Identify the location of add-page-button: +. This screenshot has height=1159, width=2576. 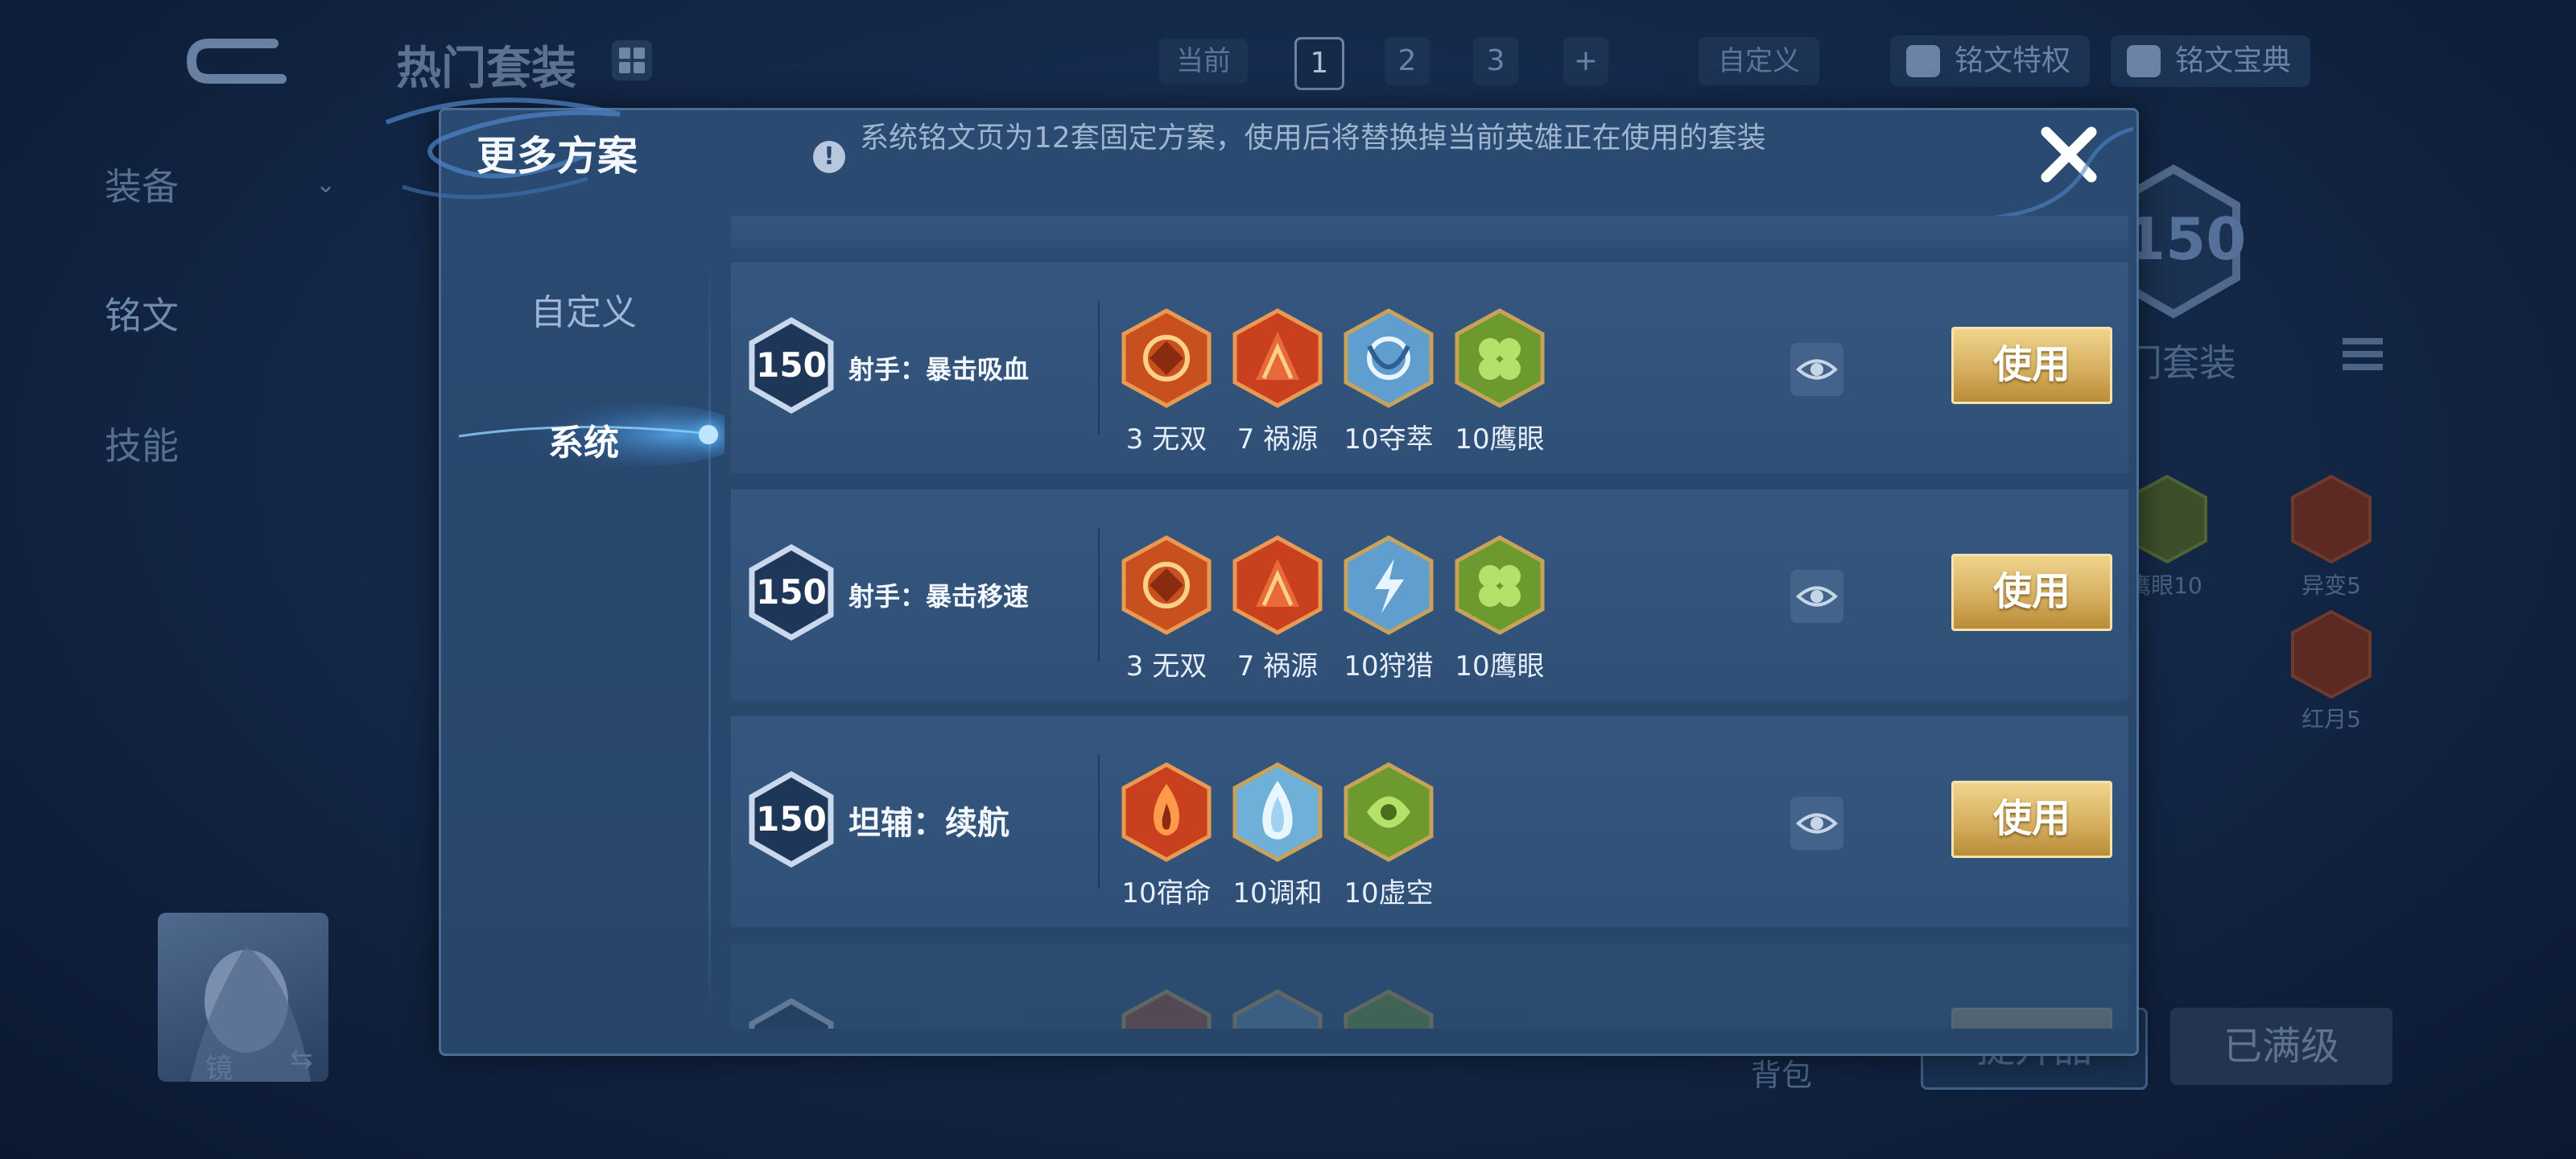
(1585, 61).